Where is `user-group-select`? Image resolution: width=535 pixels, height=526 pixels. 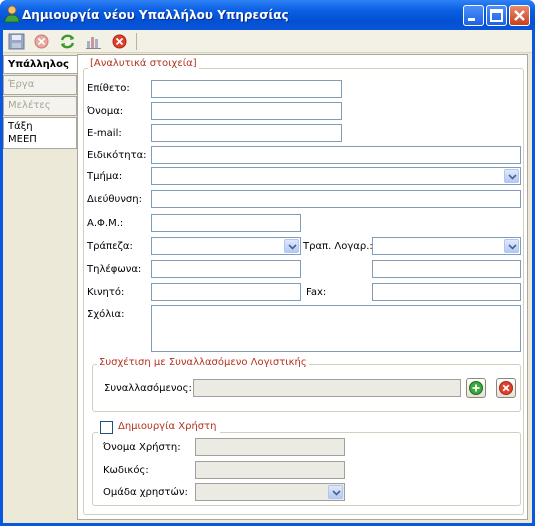 user-group-select is located at coordinates (270, 492).